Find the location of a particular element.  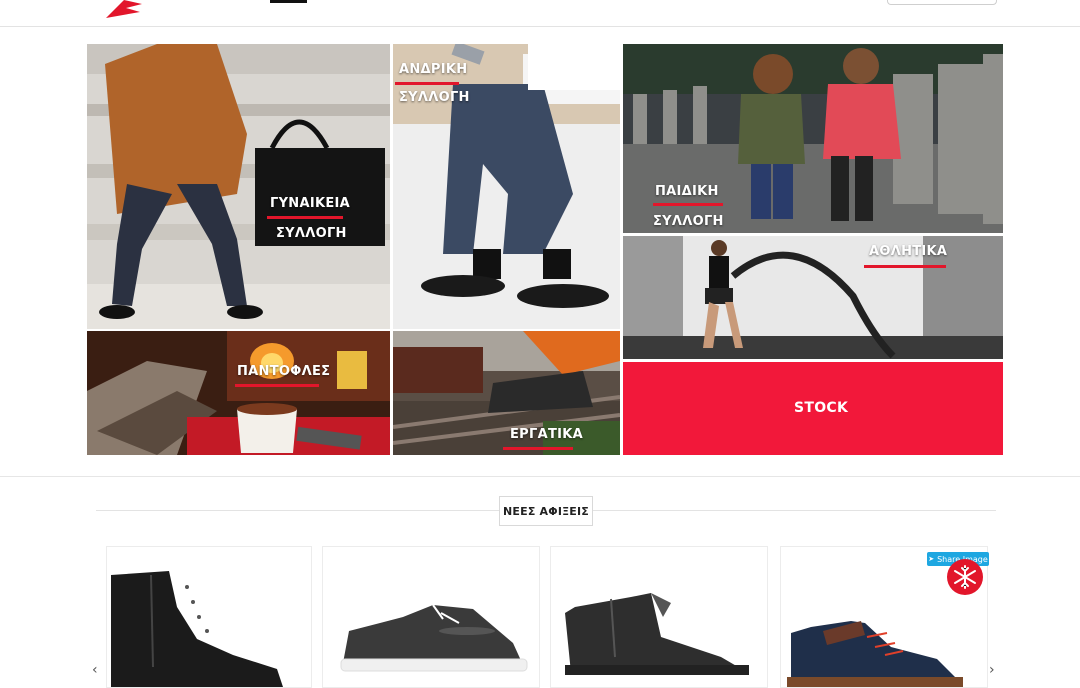

work-label: ΕΡΓΑΤΙΚΑ is located at coordinates (546, 434).